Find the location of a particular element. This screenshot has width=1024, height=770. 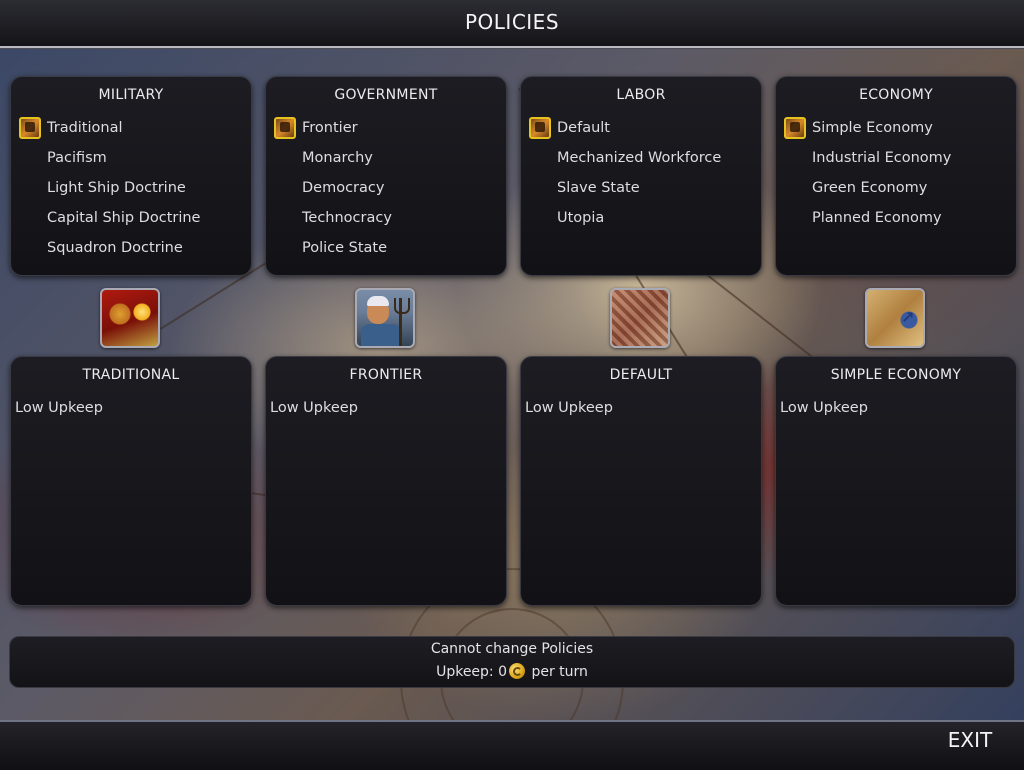

option-label: Mechanized Workforce is located at coordinates (639, 158).